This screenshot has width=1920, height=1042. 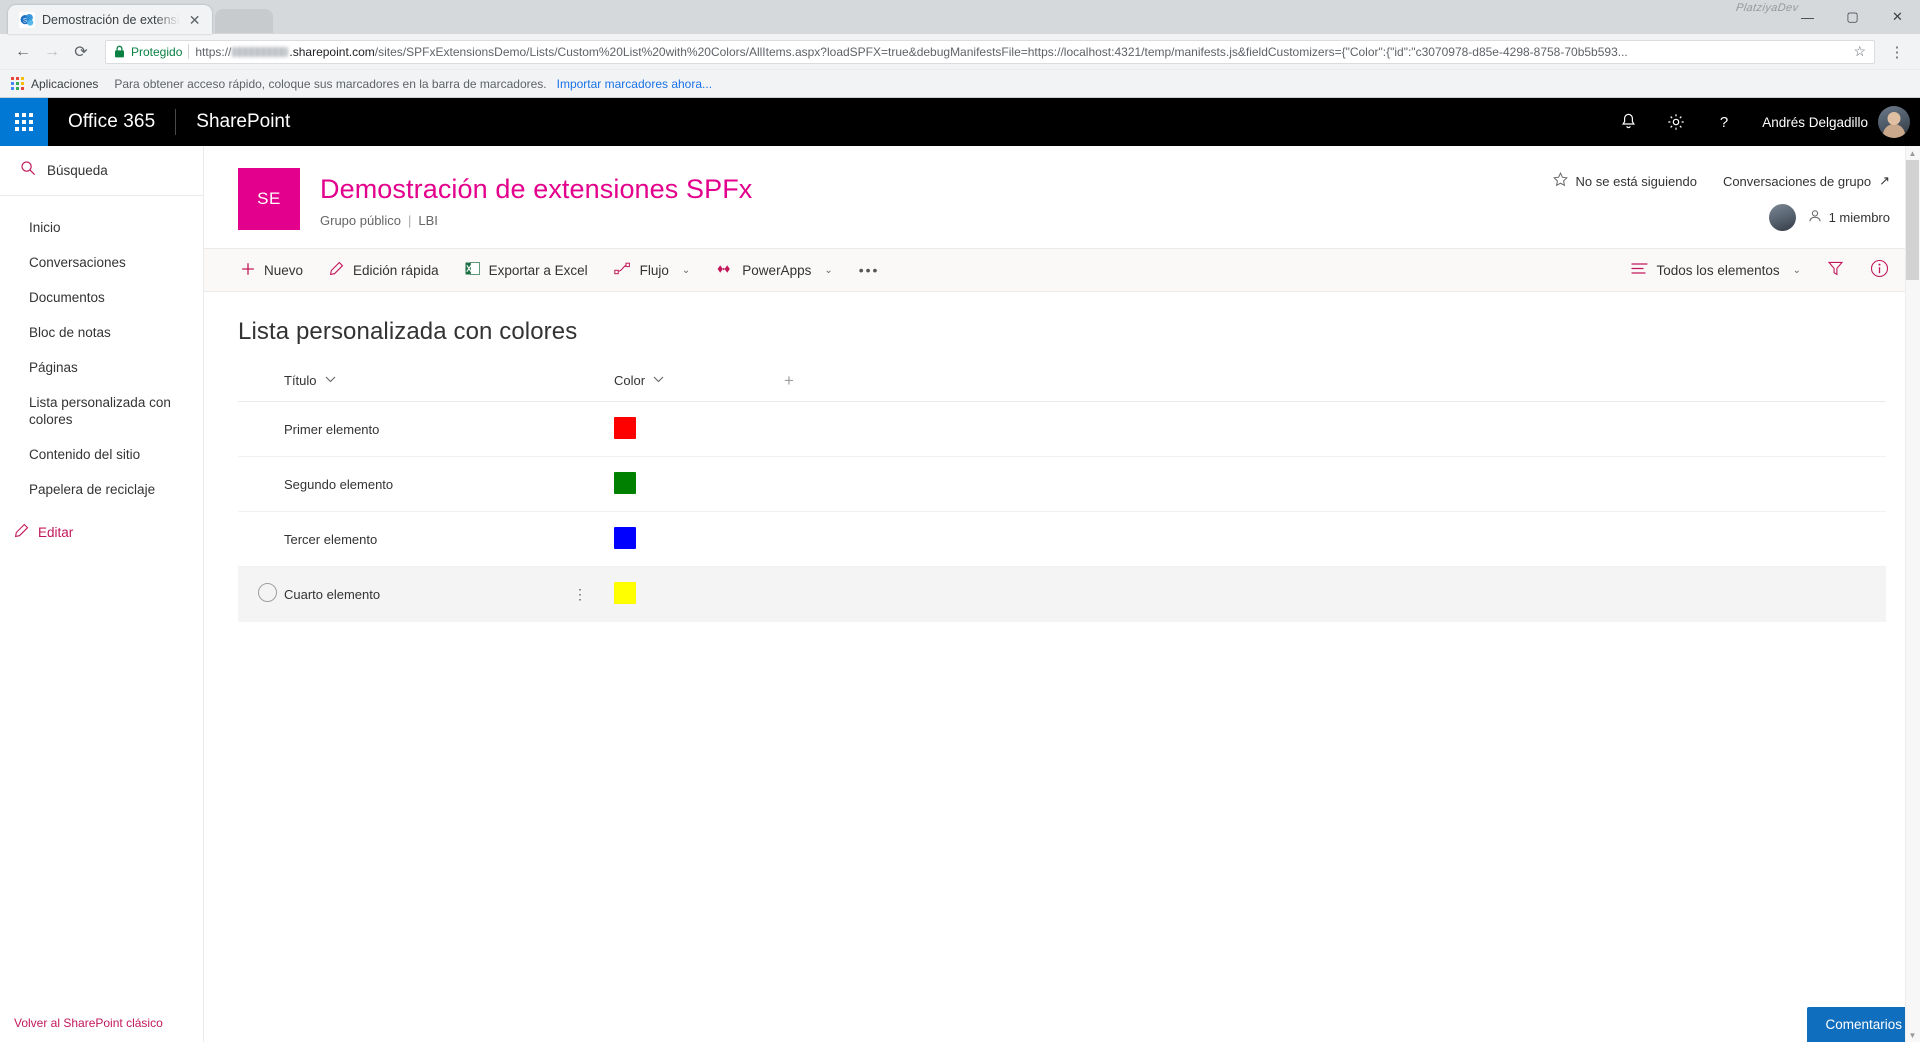 I want to click on table-row: Segundo elemento, so click(x=1062, y=484).